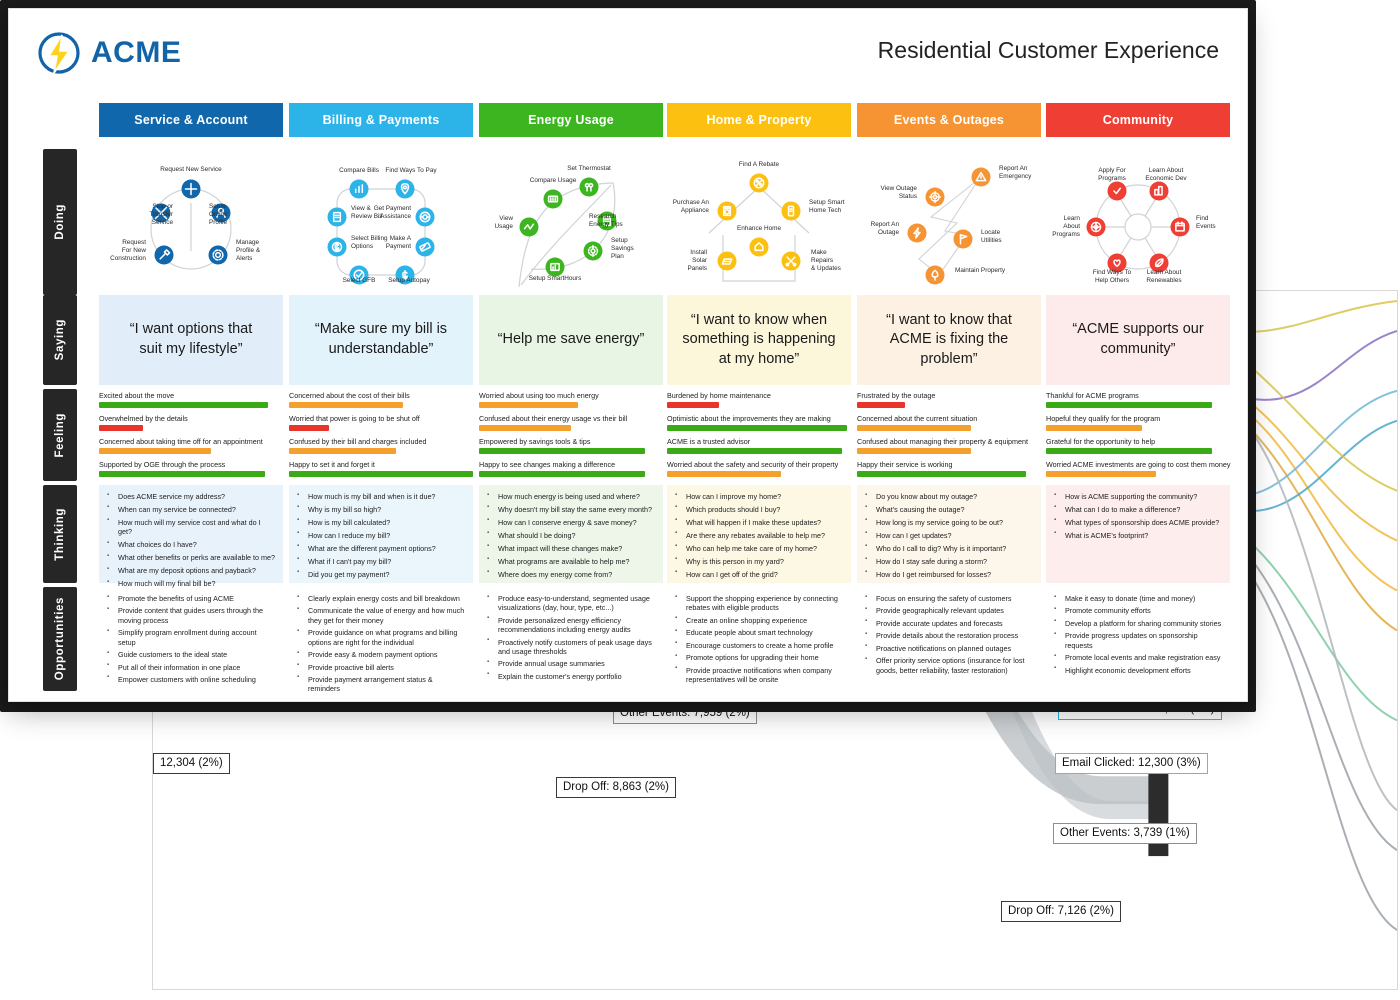 The height and width of the screenshot is (1000, 1400). I want to click on opportunity-item: Empower customers with online scheduling, so click(190, 679).